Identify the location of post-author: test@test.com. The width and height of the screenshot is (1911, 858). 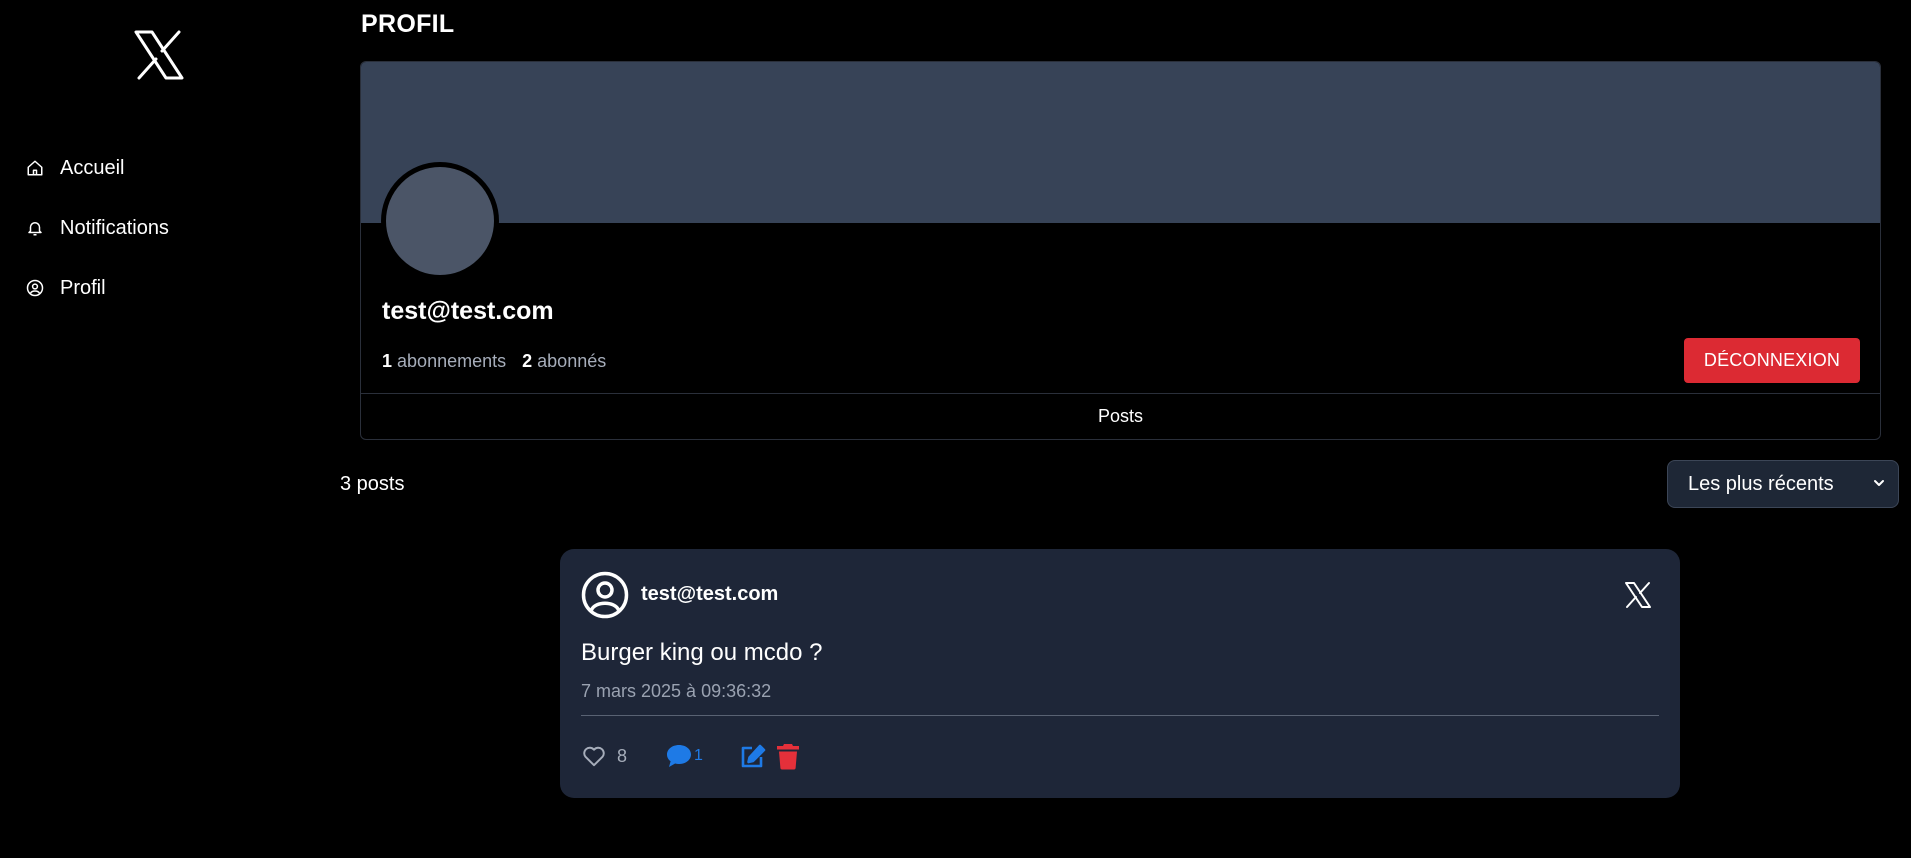
(709, 594).